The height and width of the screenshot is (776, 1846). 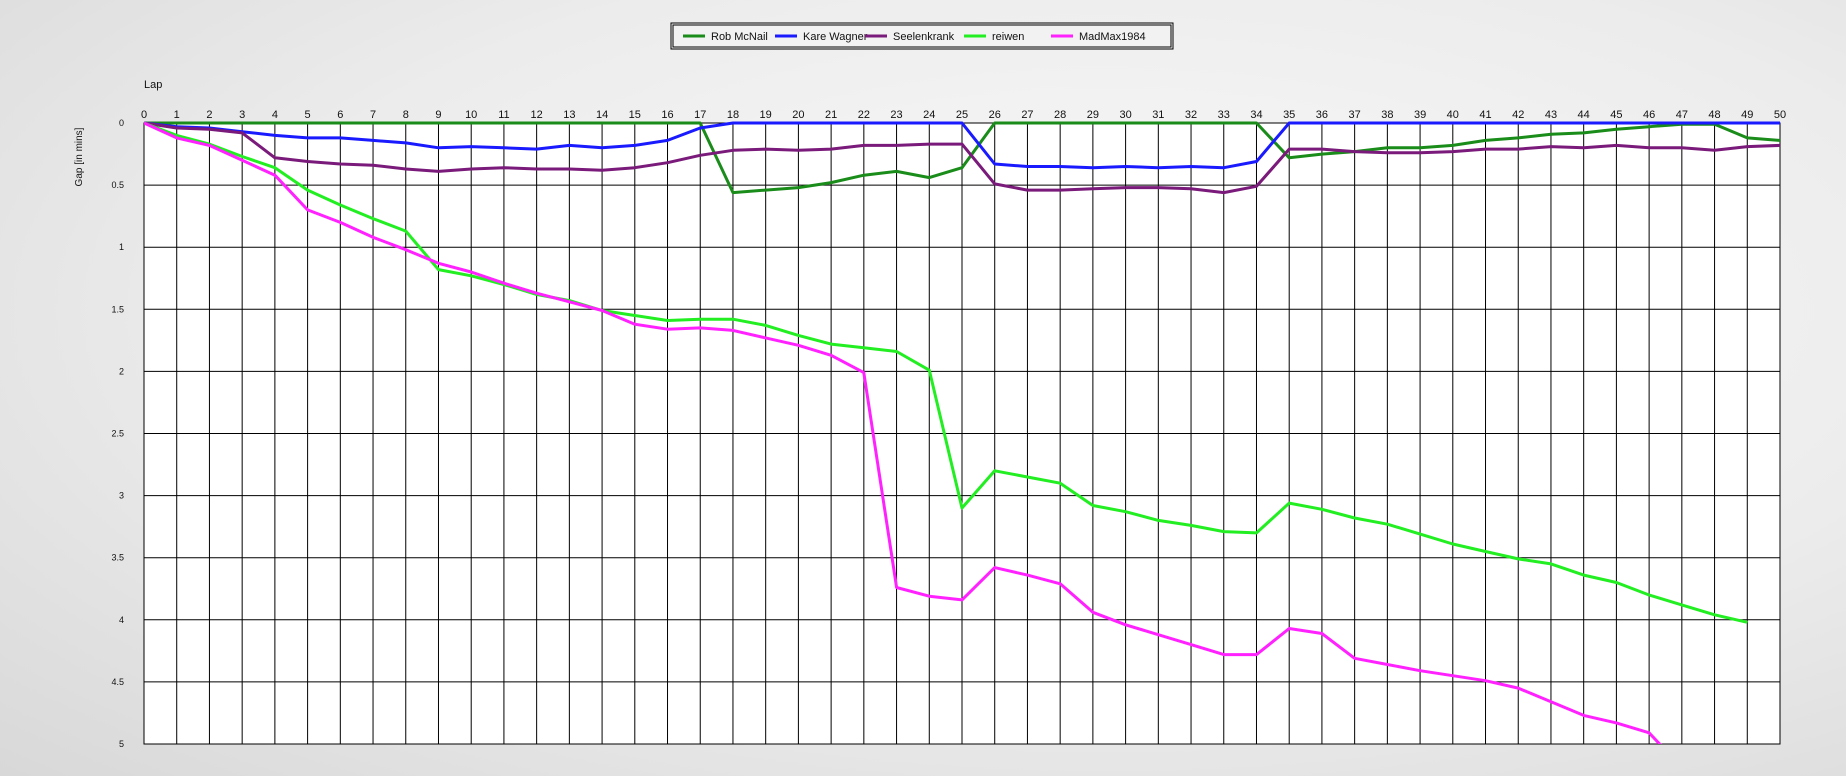 I want to click on x-tick-label: 4, so click(x=275, y=115).